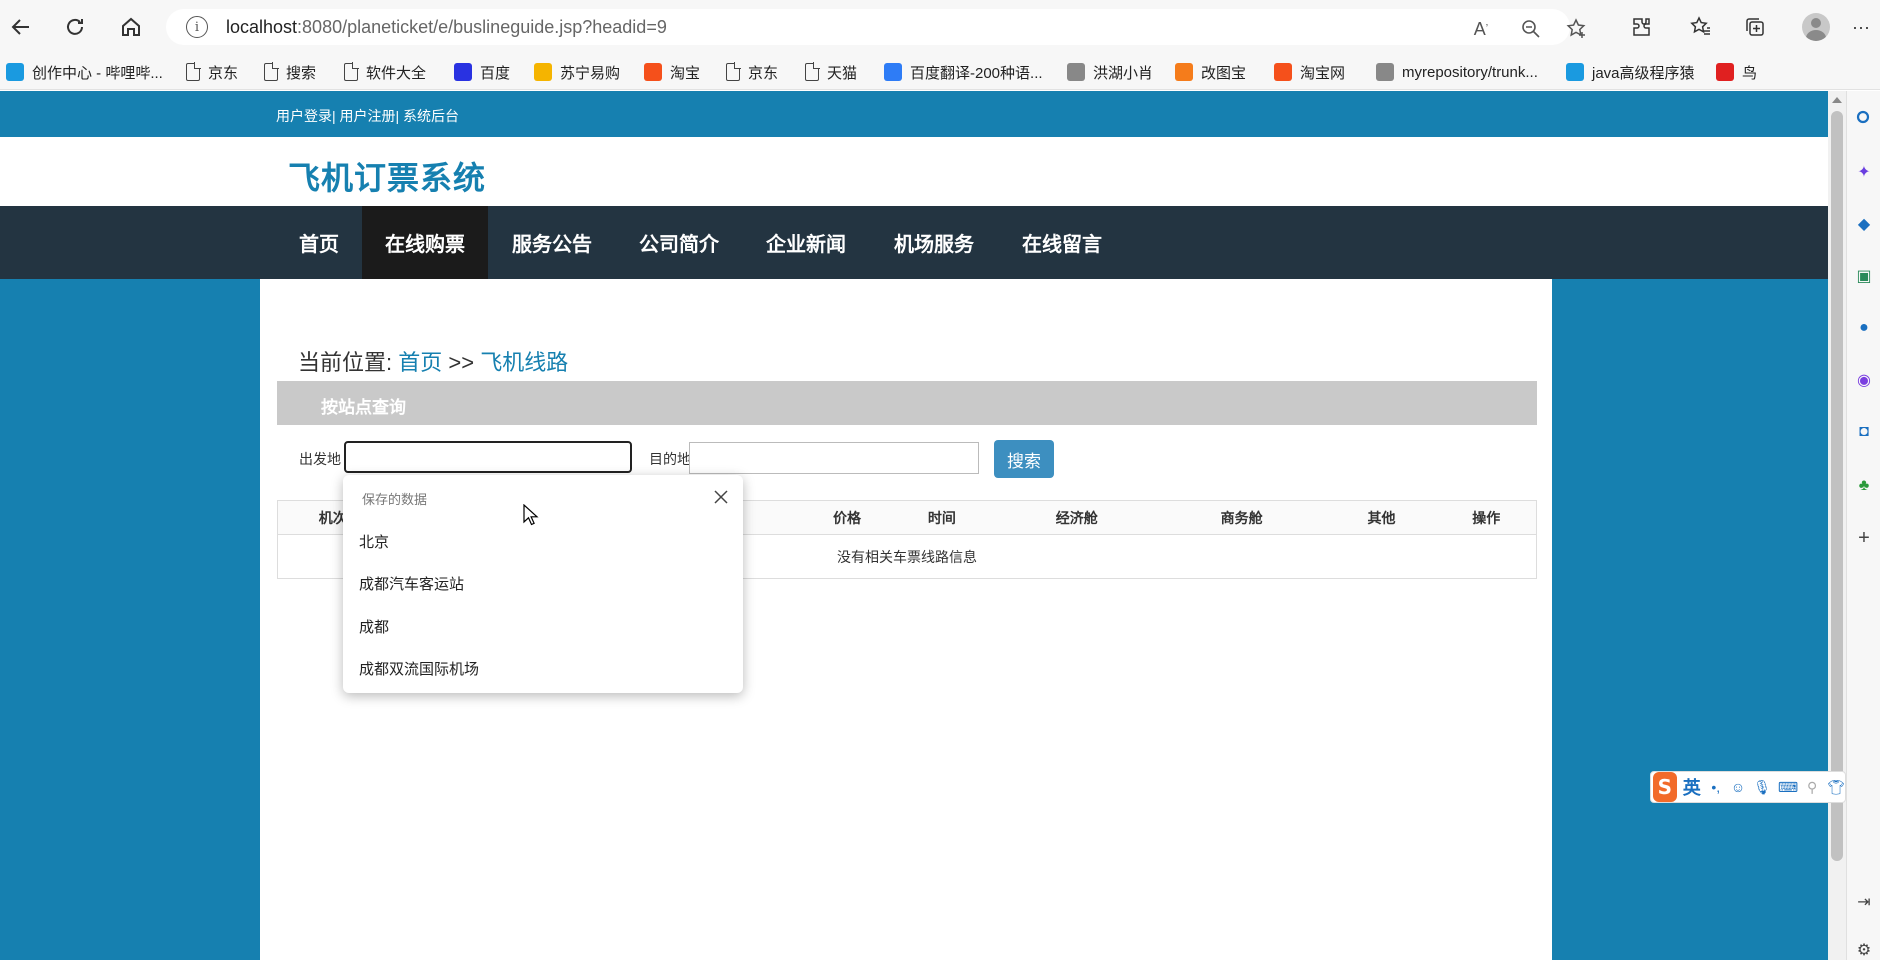 The width and height of the screenshot is (1880, 960). What do you see at coordinates (1716, 787) in the screenshot?
I see `punctuation-icon: •,` at bounding box center [1716, 787].